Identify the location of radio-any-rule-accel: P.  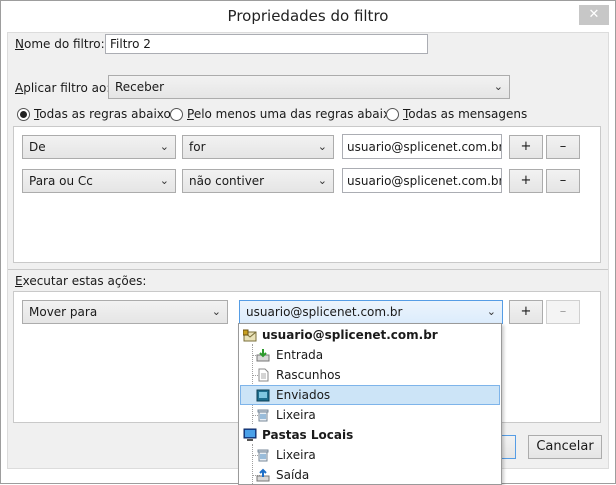
(190, 114).